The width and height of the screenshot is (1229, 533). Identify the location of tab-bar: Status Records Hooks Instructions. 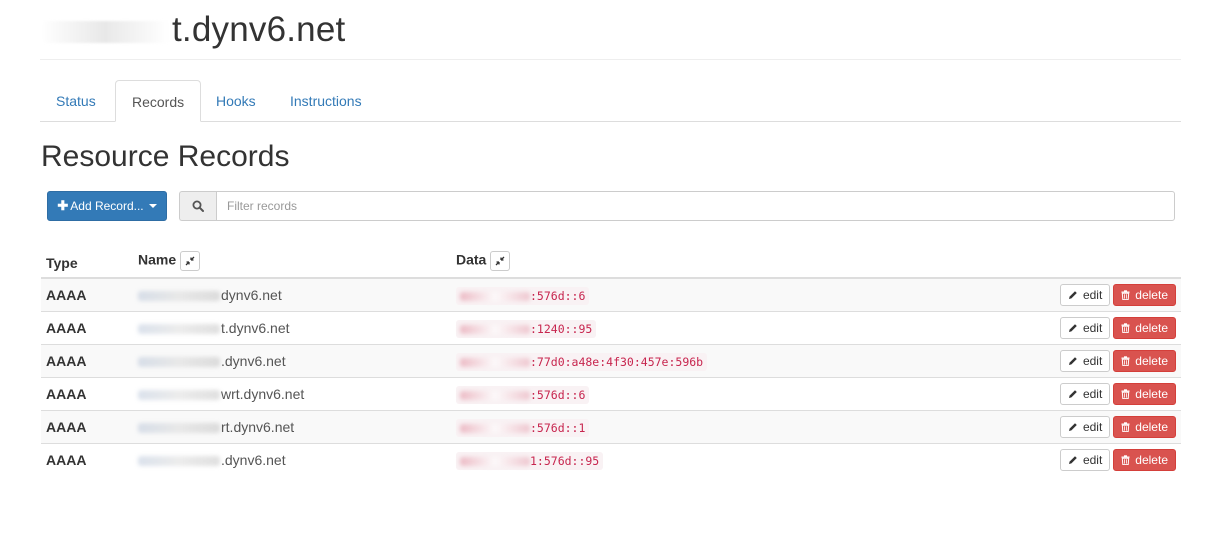
(610, 101).